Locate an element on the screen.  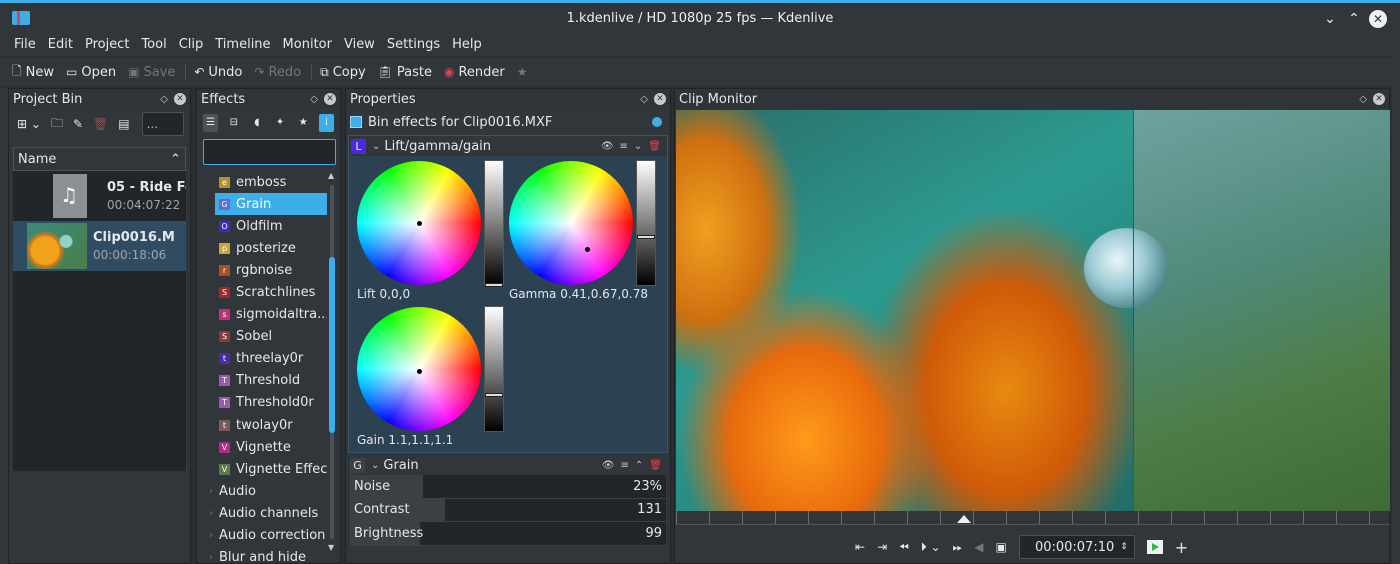
gamma-slider is located at coordinates (646, 223).